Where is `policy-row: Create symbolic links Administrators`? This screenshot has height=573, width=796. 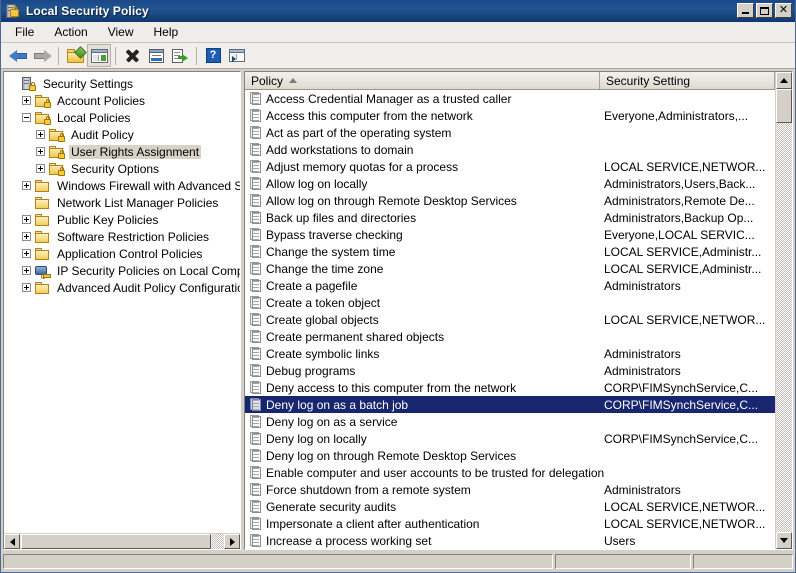
policy-row: Create symbolic links Administrators is located at coordinates (510, 353).